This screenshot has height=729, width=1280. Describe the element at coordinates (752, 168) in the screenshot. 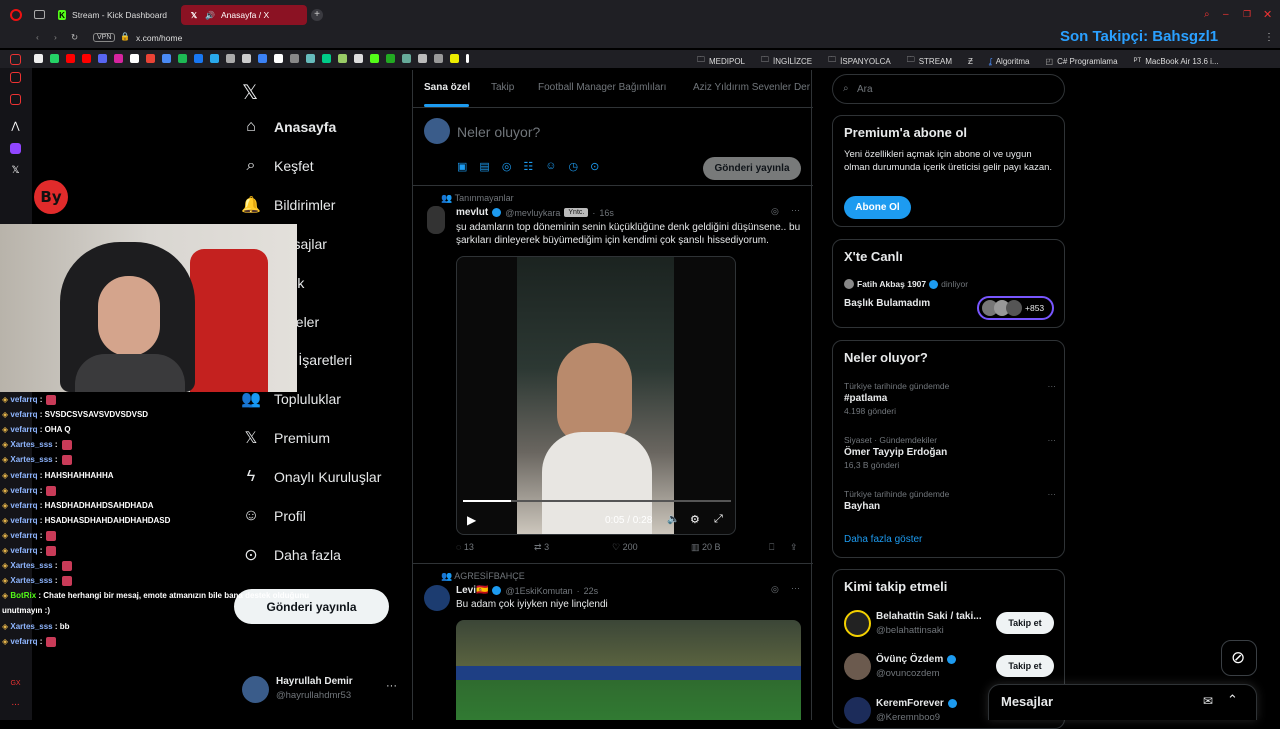

I see `compose-post-button: Gönderi yayınla` at that location.